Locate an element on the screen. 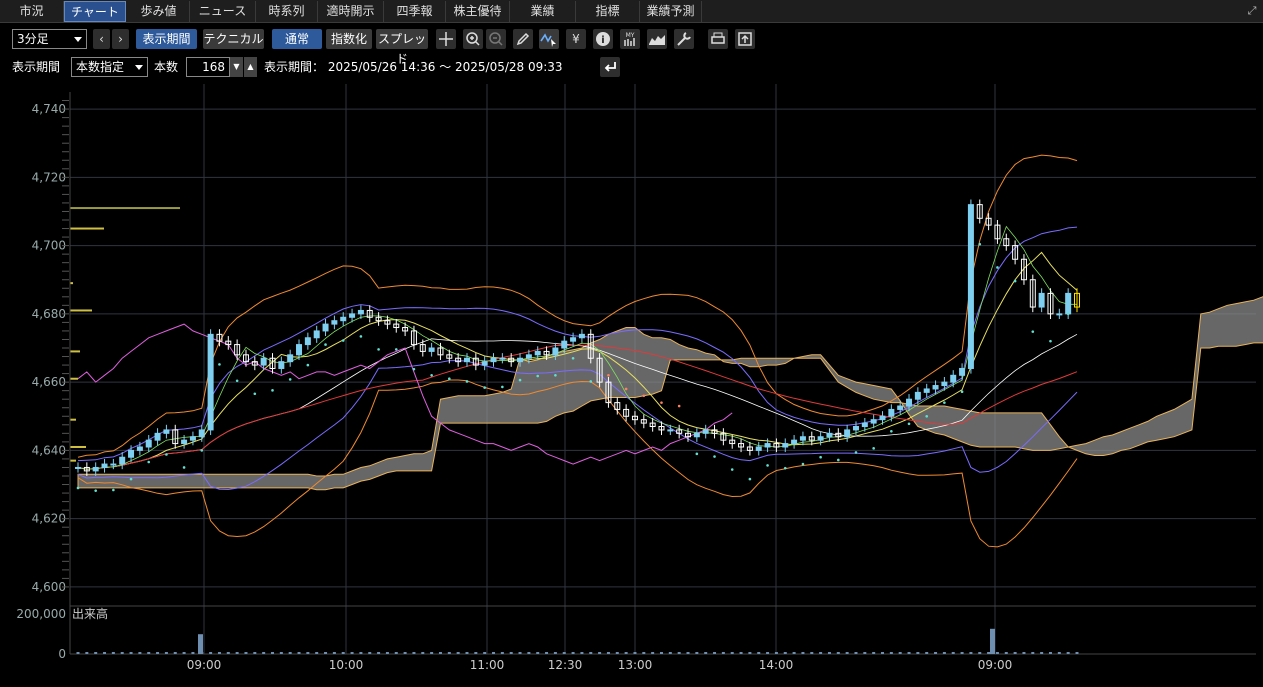  prev-button: ‹ is located at coordinates (101, 39).